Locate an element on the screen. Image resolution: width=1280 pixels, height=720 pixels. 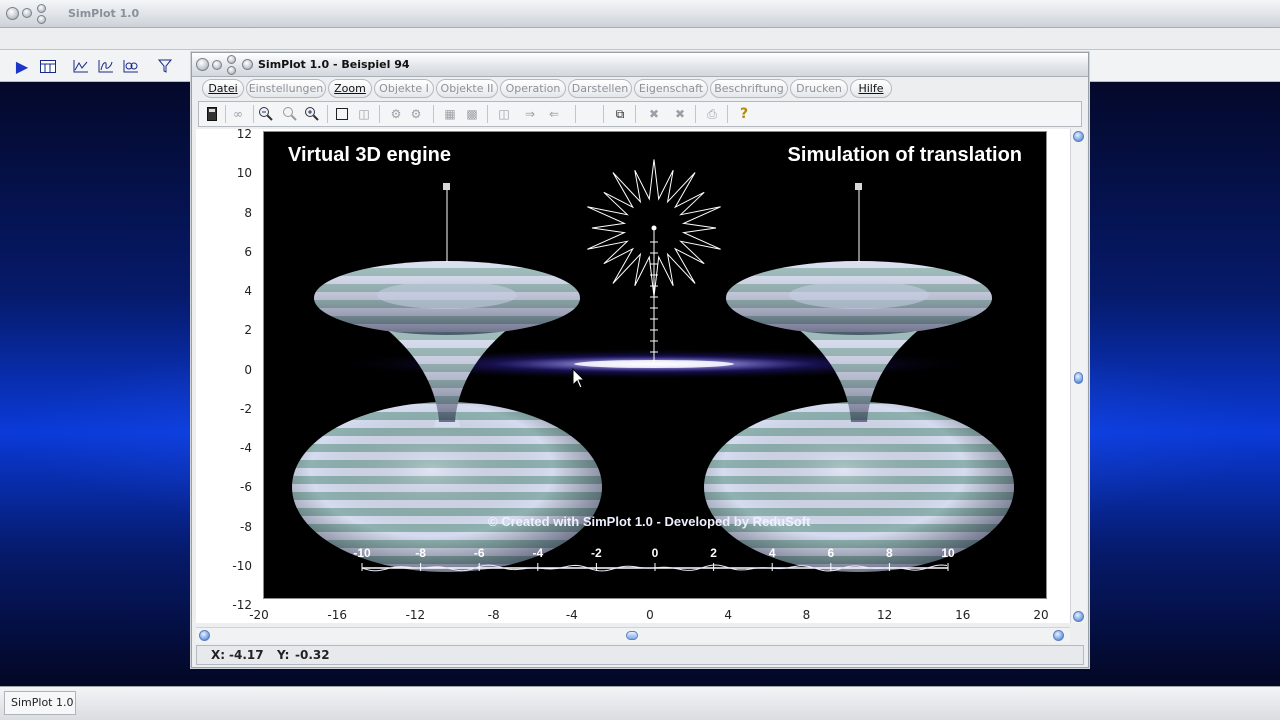
x-tick-label: 4 is located at coordinates (728, 615).